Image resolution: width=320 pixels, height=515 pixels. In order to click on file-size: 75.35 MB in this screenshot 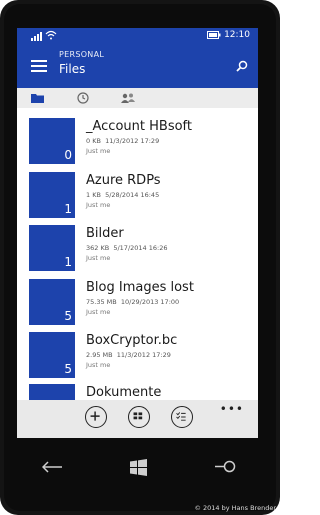, I will do `click(101, 302)`.